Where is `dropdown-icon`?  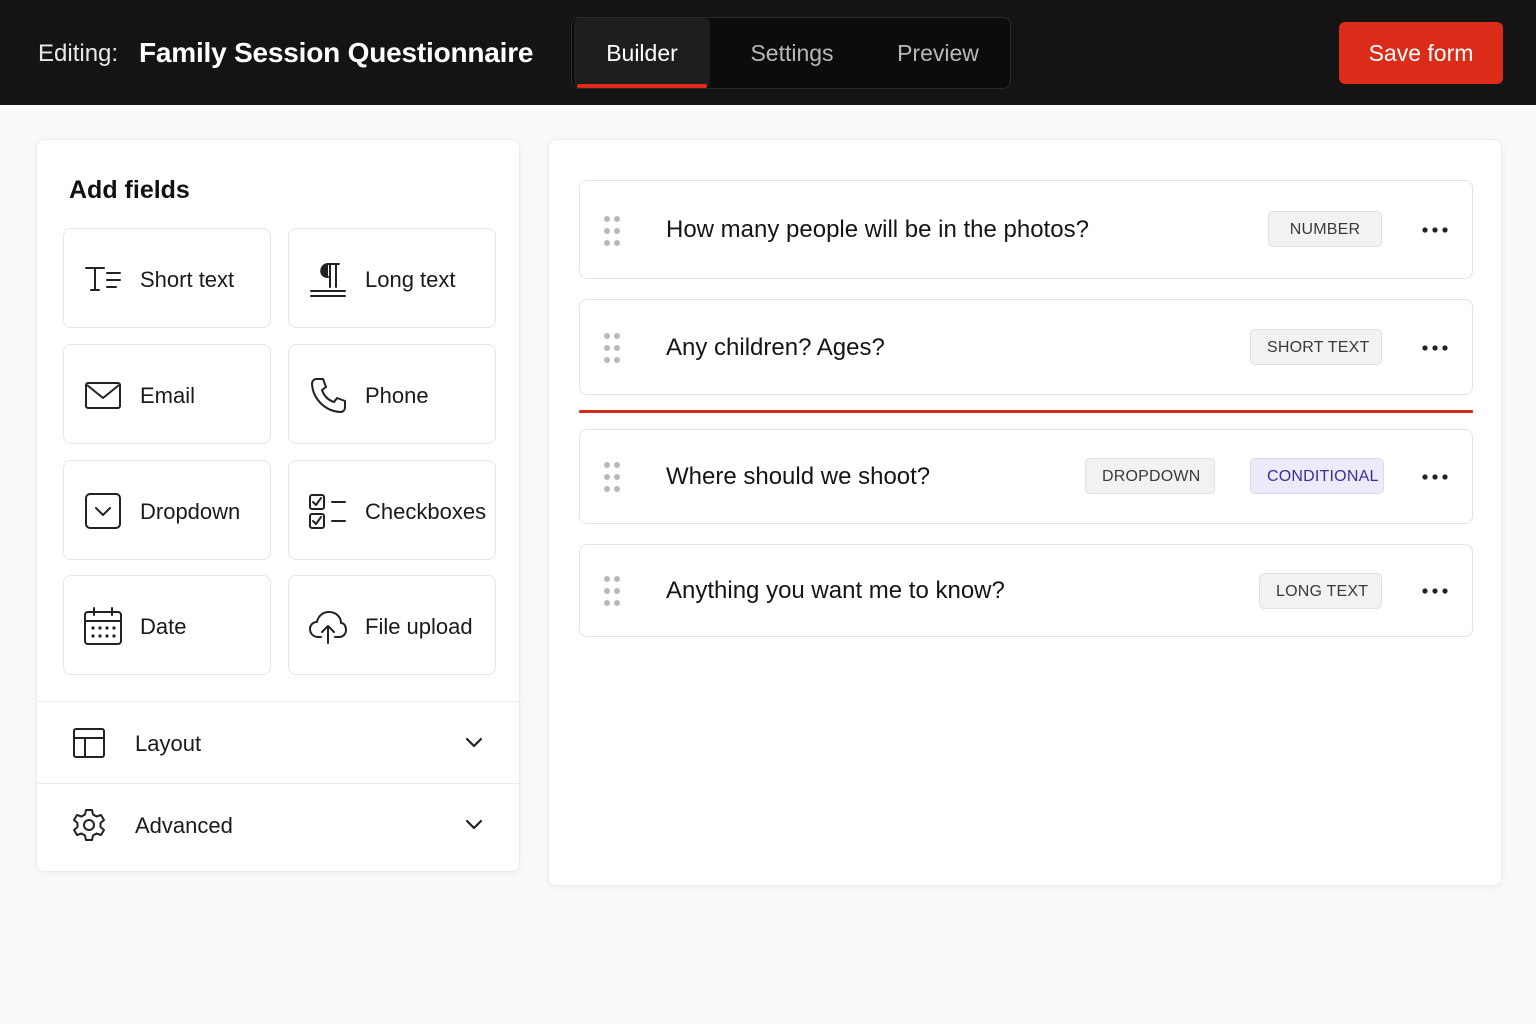
dropdown-icon is located at coordinates (103, 511).